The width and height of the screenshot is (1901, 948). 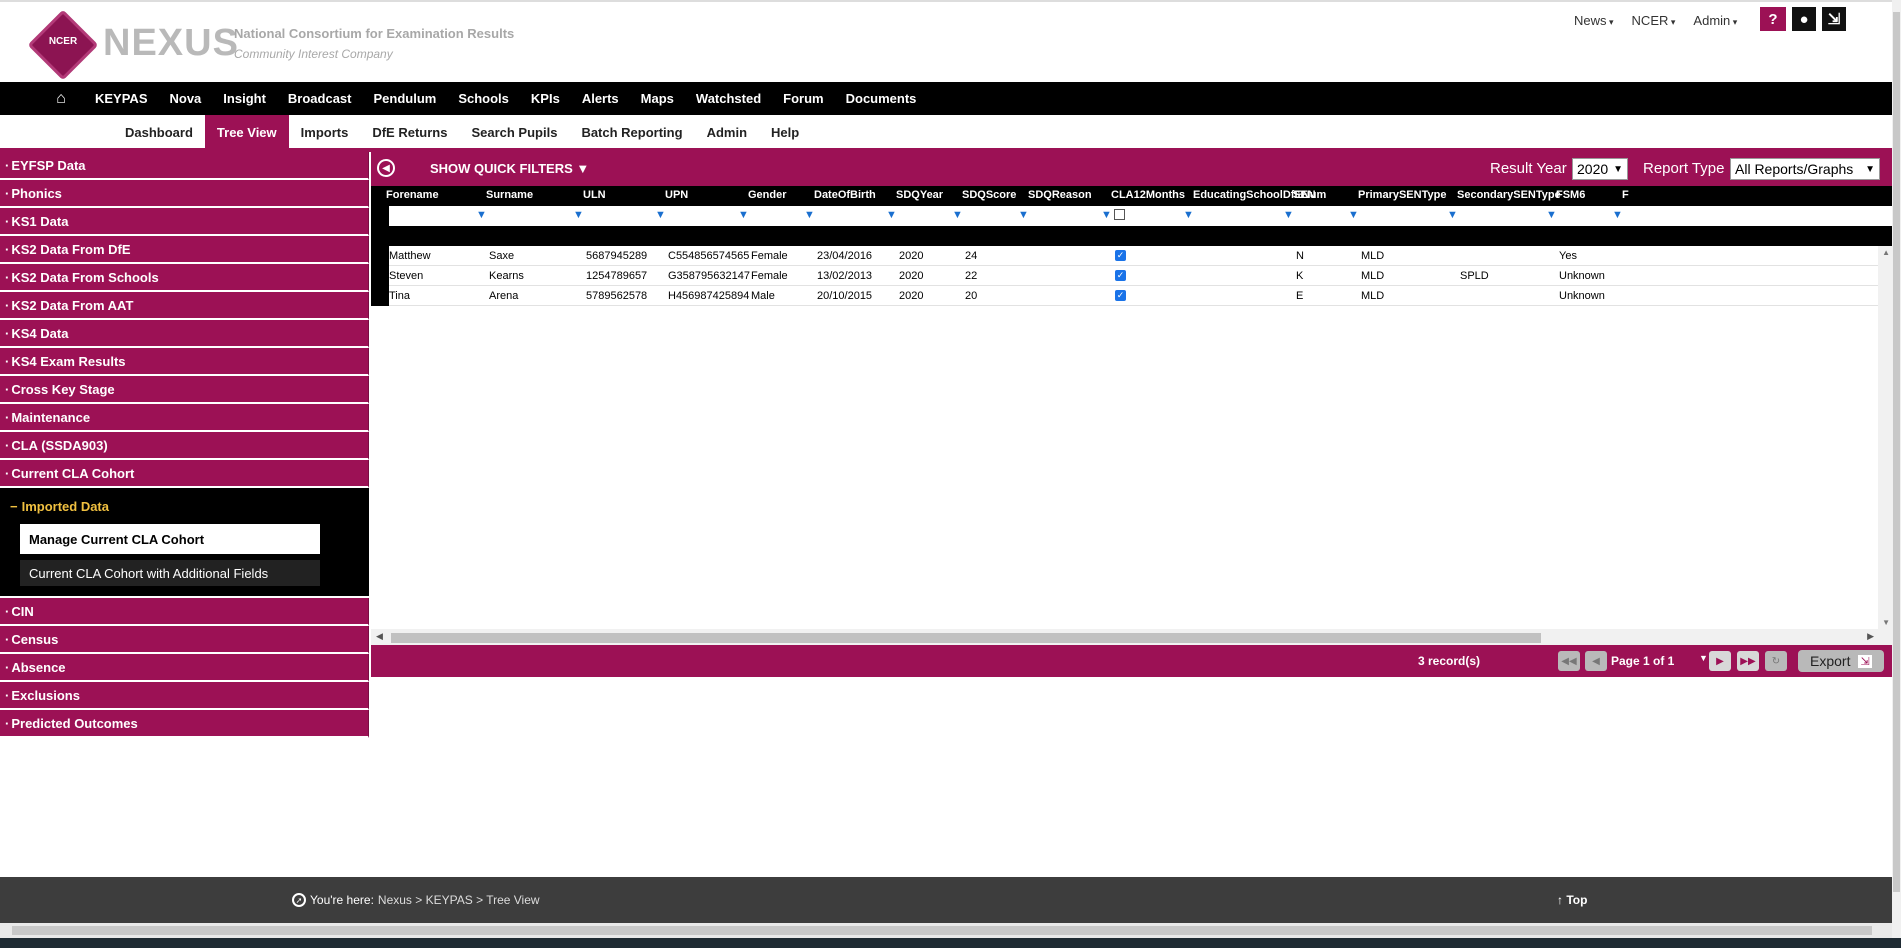 What do you see at coordinates (1715, 20) in the screenshot?
I see `admin-menu: Admin` at bounding box center [1715, 20].